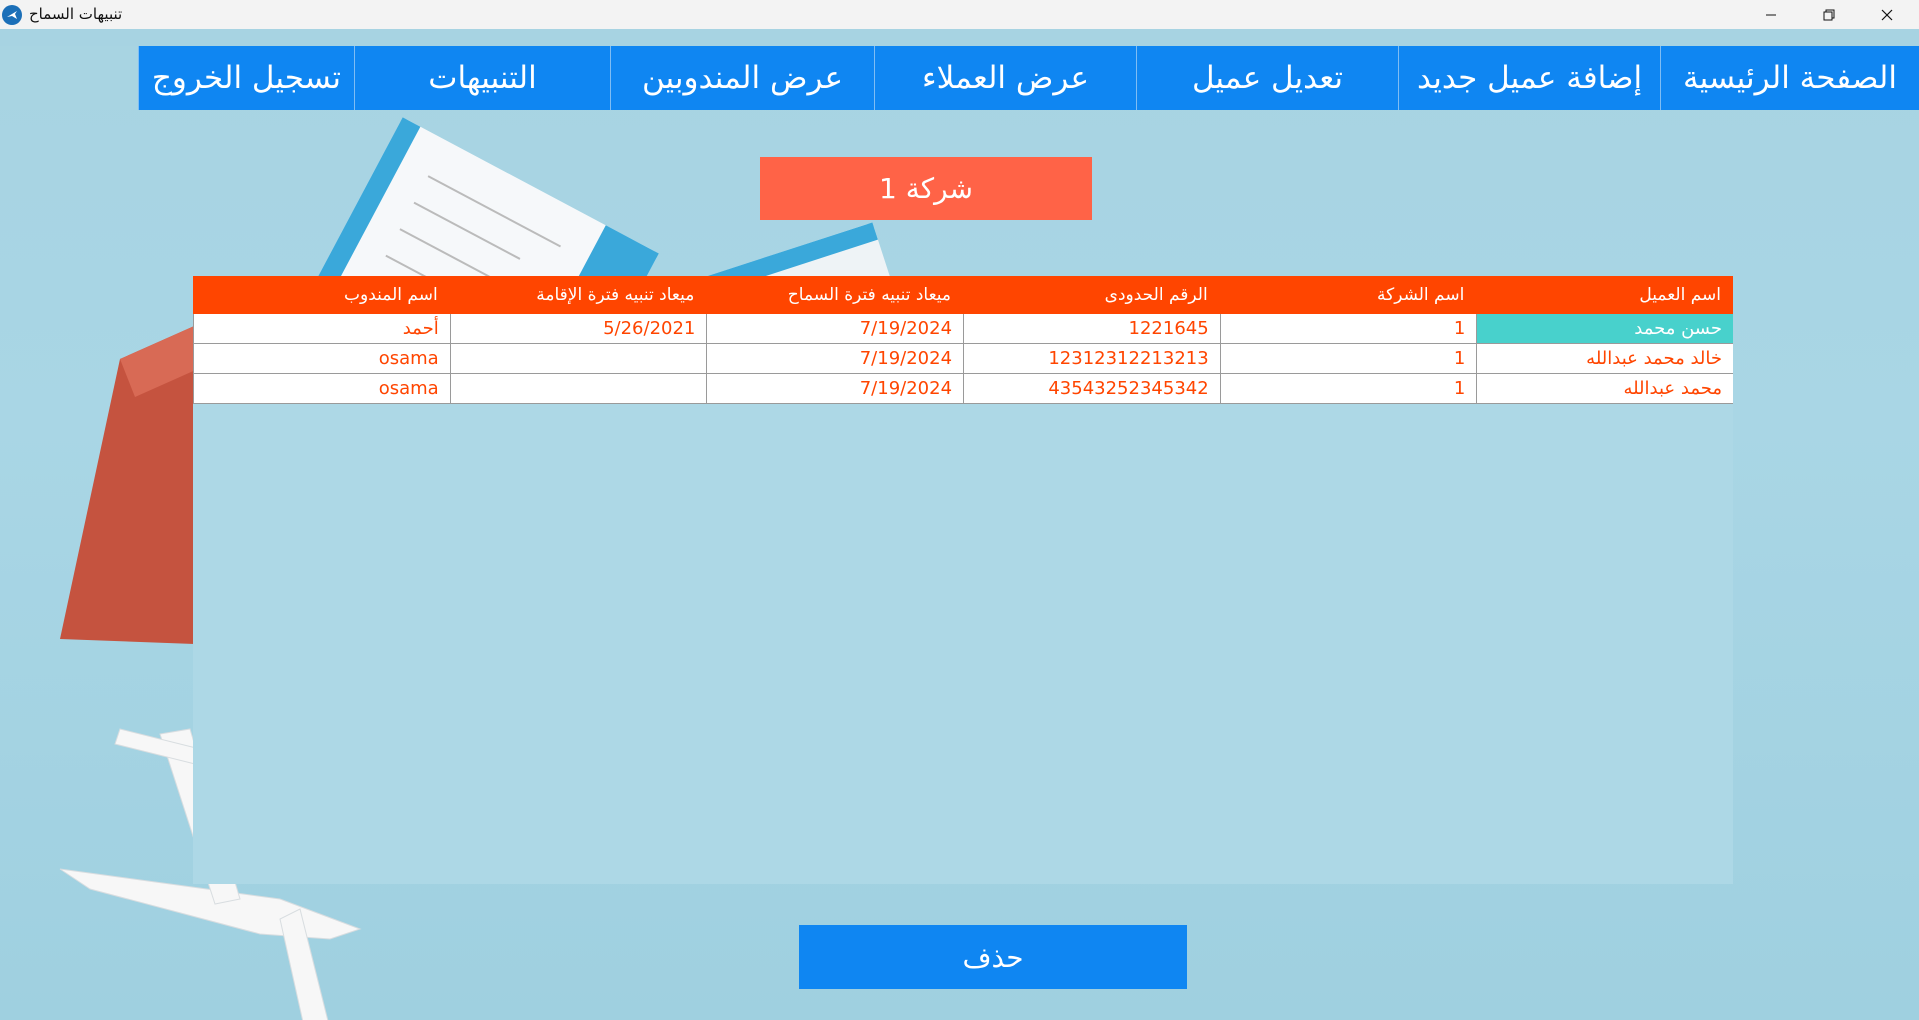  What do you see at coordinates (1529, 78) in the screenshot?
I see `nav-add-client: إضافة عميل جديد` at bounding box center [1529, 78].